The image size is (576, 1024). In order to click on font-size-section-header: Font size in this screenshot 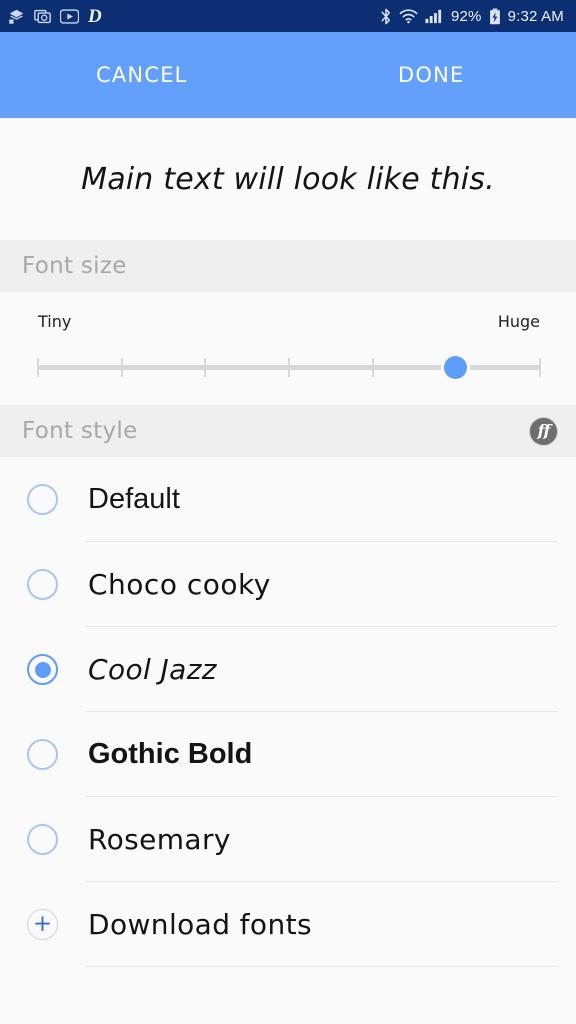, I will do `click(288, 266)`.